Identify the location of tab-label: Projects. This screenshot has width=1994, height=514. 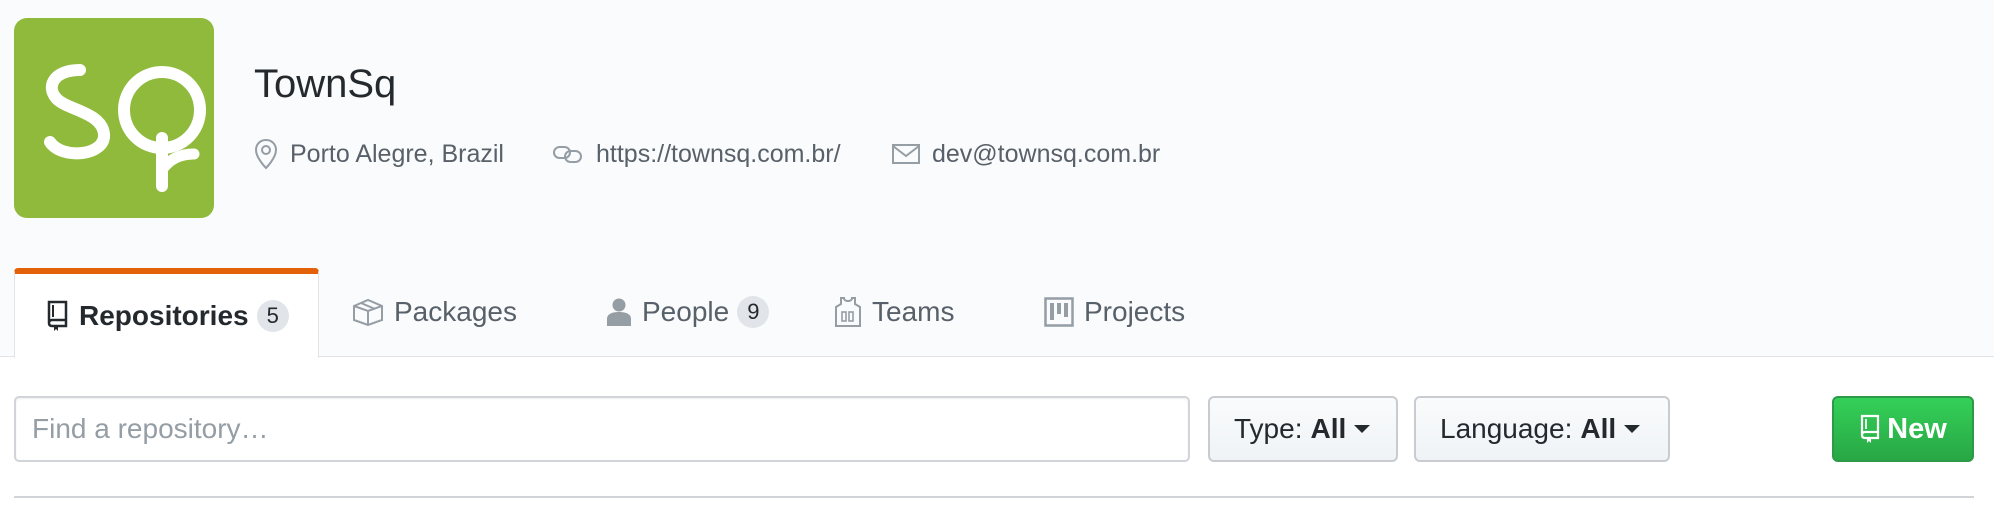
(1135, 311).